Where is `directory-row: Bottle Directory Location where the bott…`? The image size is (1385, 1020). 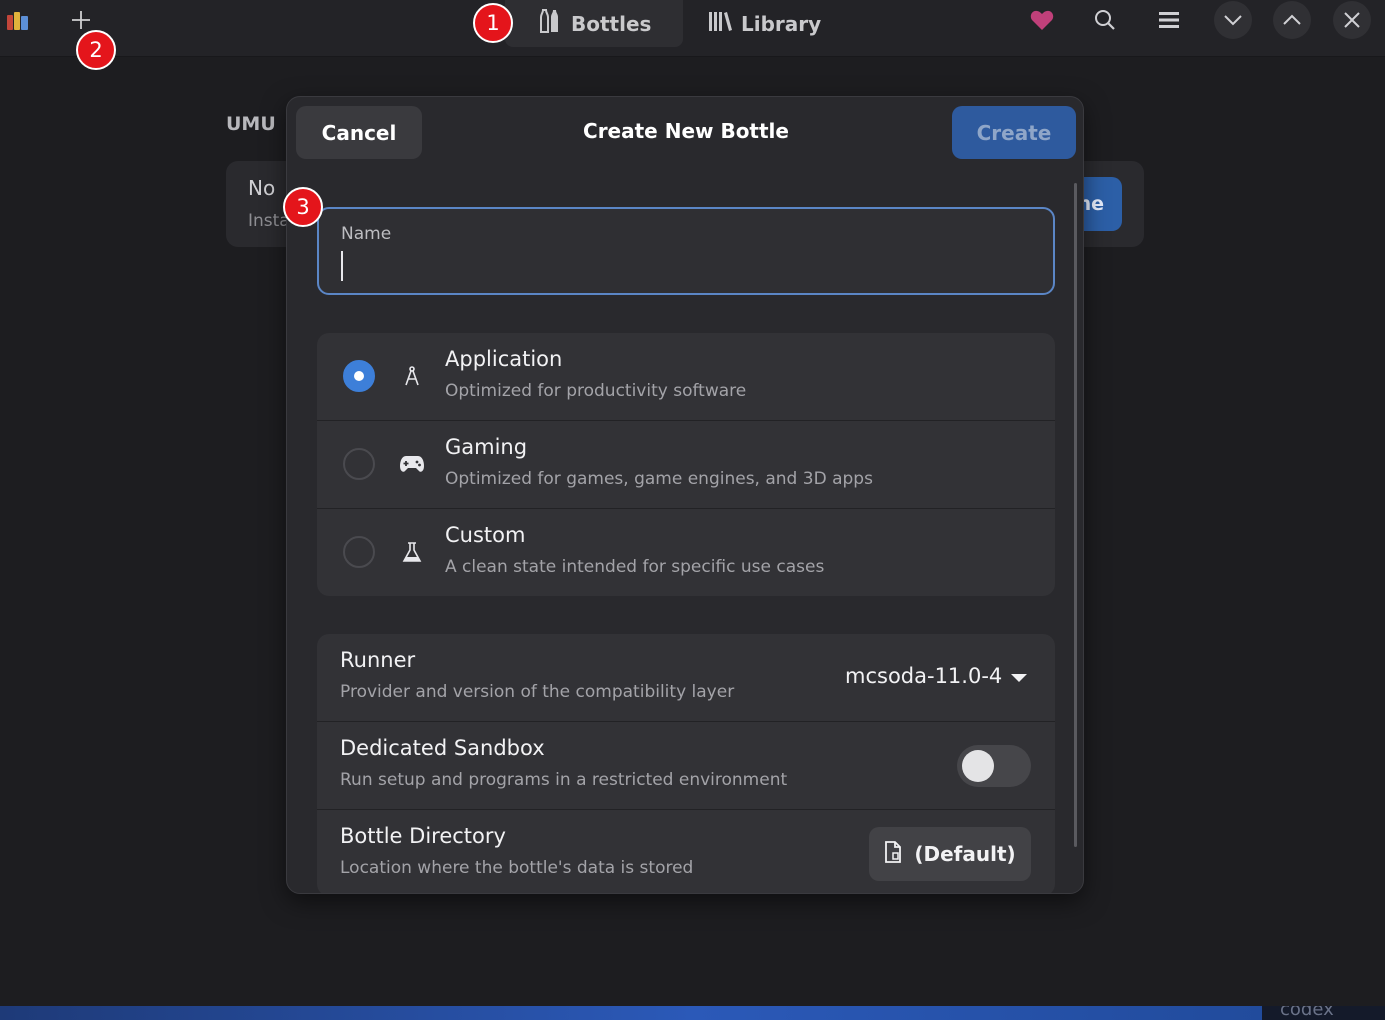
directory-row: Bottle Directory Location where the bott… is located at coordinates (686, 851).